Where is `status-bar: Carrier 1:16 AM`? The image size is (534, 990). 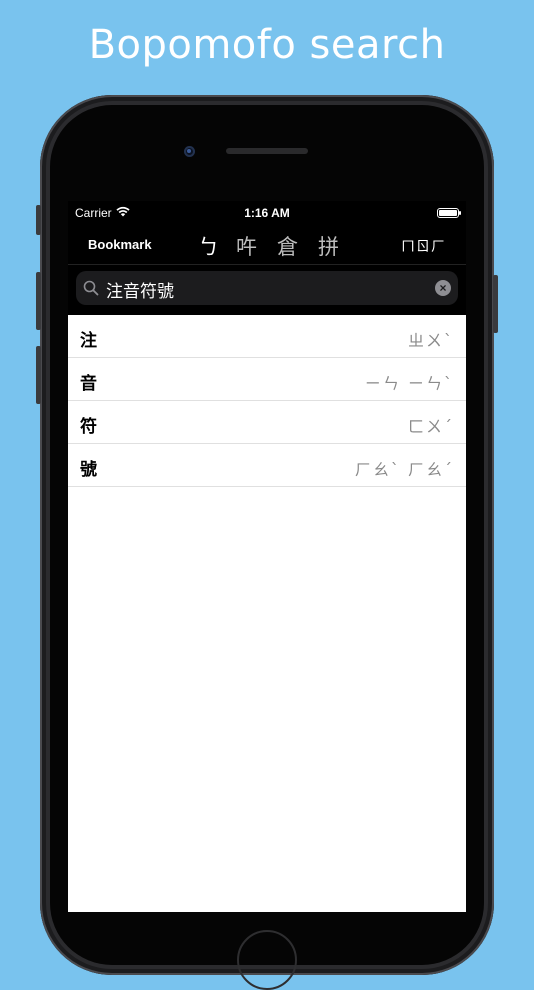
status-bar: Carrier 1:16 AM is located at coordinates (267, 212).